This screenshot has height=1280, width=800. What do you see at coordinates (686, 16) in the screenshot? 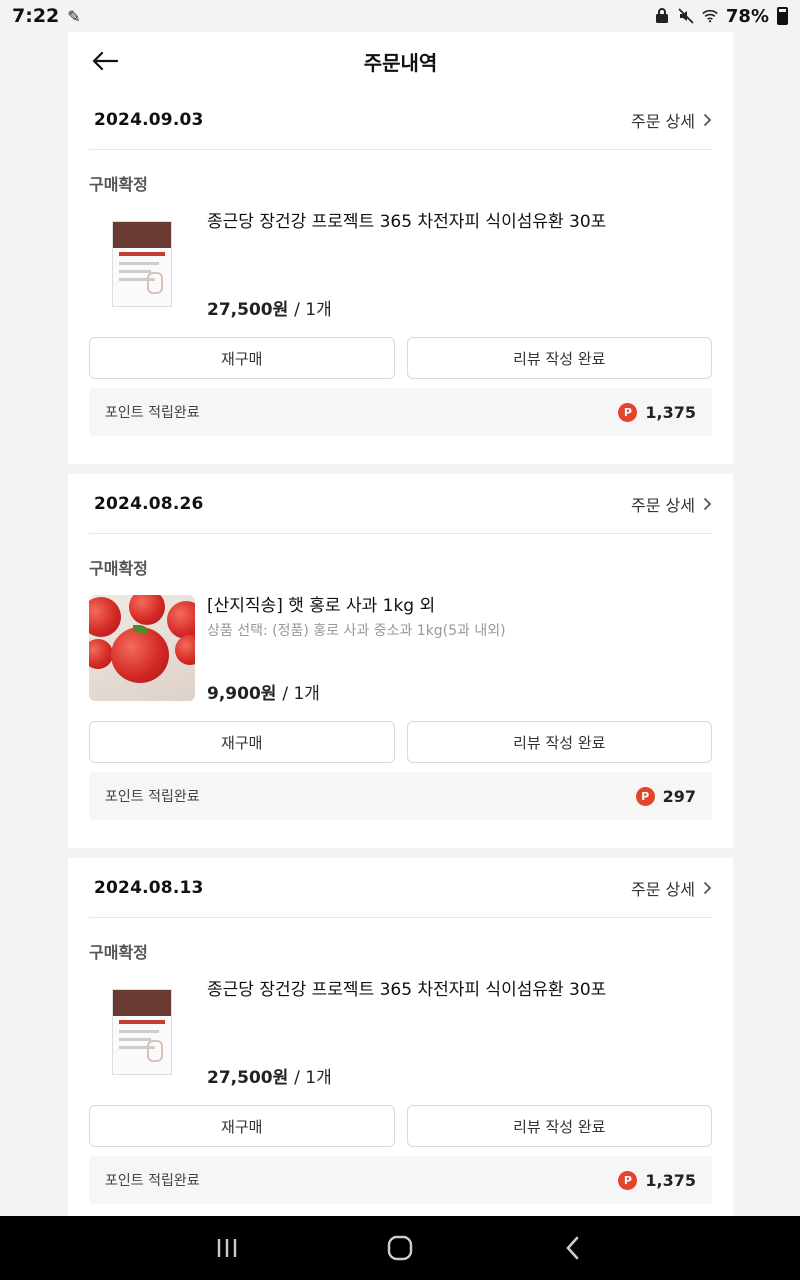
I see `mute-icon` at bounding box center [686, 16].